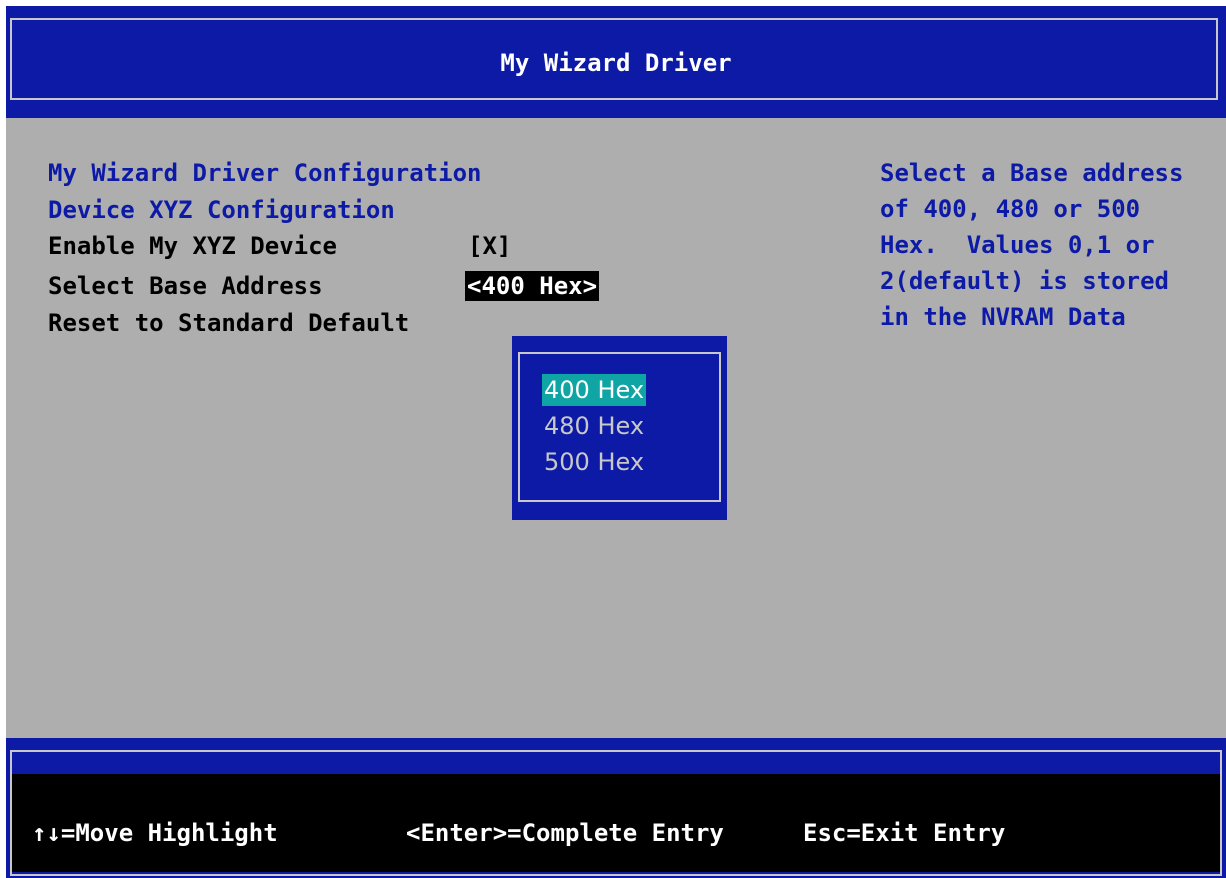 The width and height of the screenshot is (1226, 878). Describe the element at coordinates (185, 286) in the screenshot. I see `select-base-address-label: Select Base Address` at that location.